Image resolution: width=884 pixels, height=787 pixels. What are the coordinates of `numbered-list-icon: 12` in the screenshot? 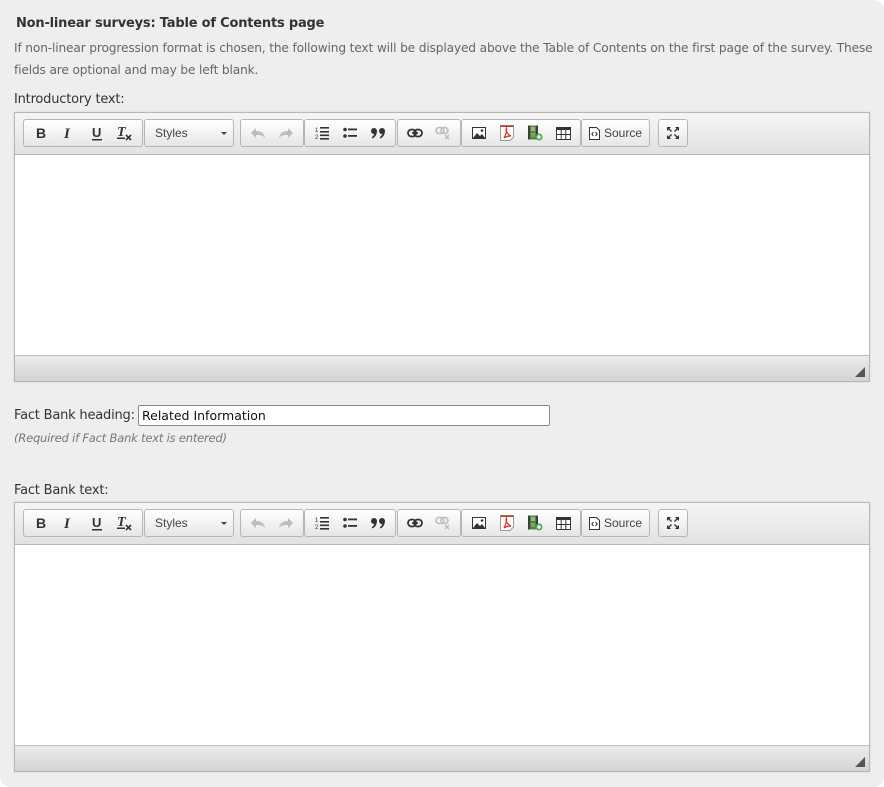 It's located at (322, 133).